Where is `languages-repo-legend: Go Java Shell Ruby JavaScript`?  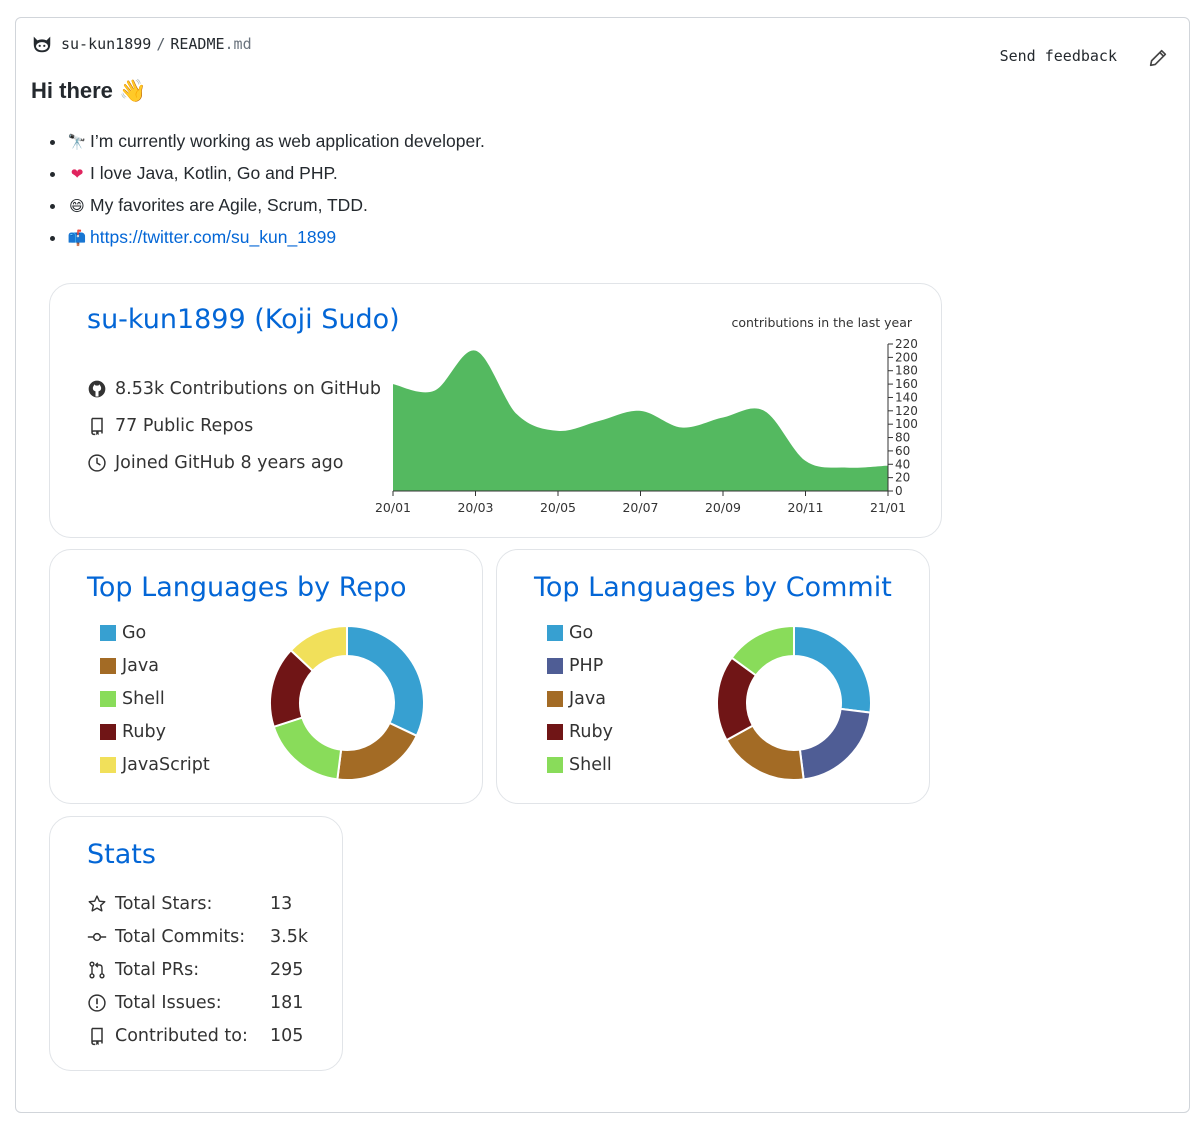
languages-repo-legend: Go Java Shell Ruby JavaScript is located at coordinates (155, 698).